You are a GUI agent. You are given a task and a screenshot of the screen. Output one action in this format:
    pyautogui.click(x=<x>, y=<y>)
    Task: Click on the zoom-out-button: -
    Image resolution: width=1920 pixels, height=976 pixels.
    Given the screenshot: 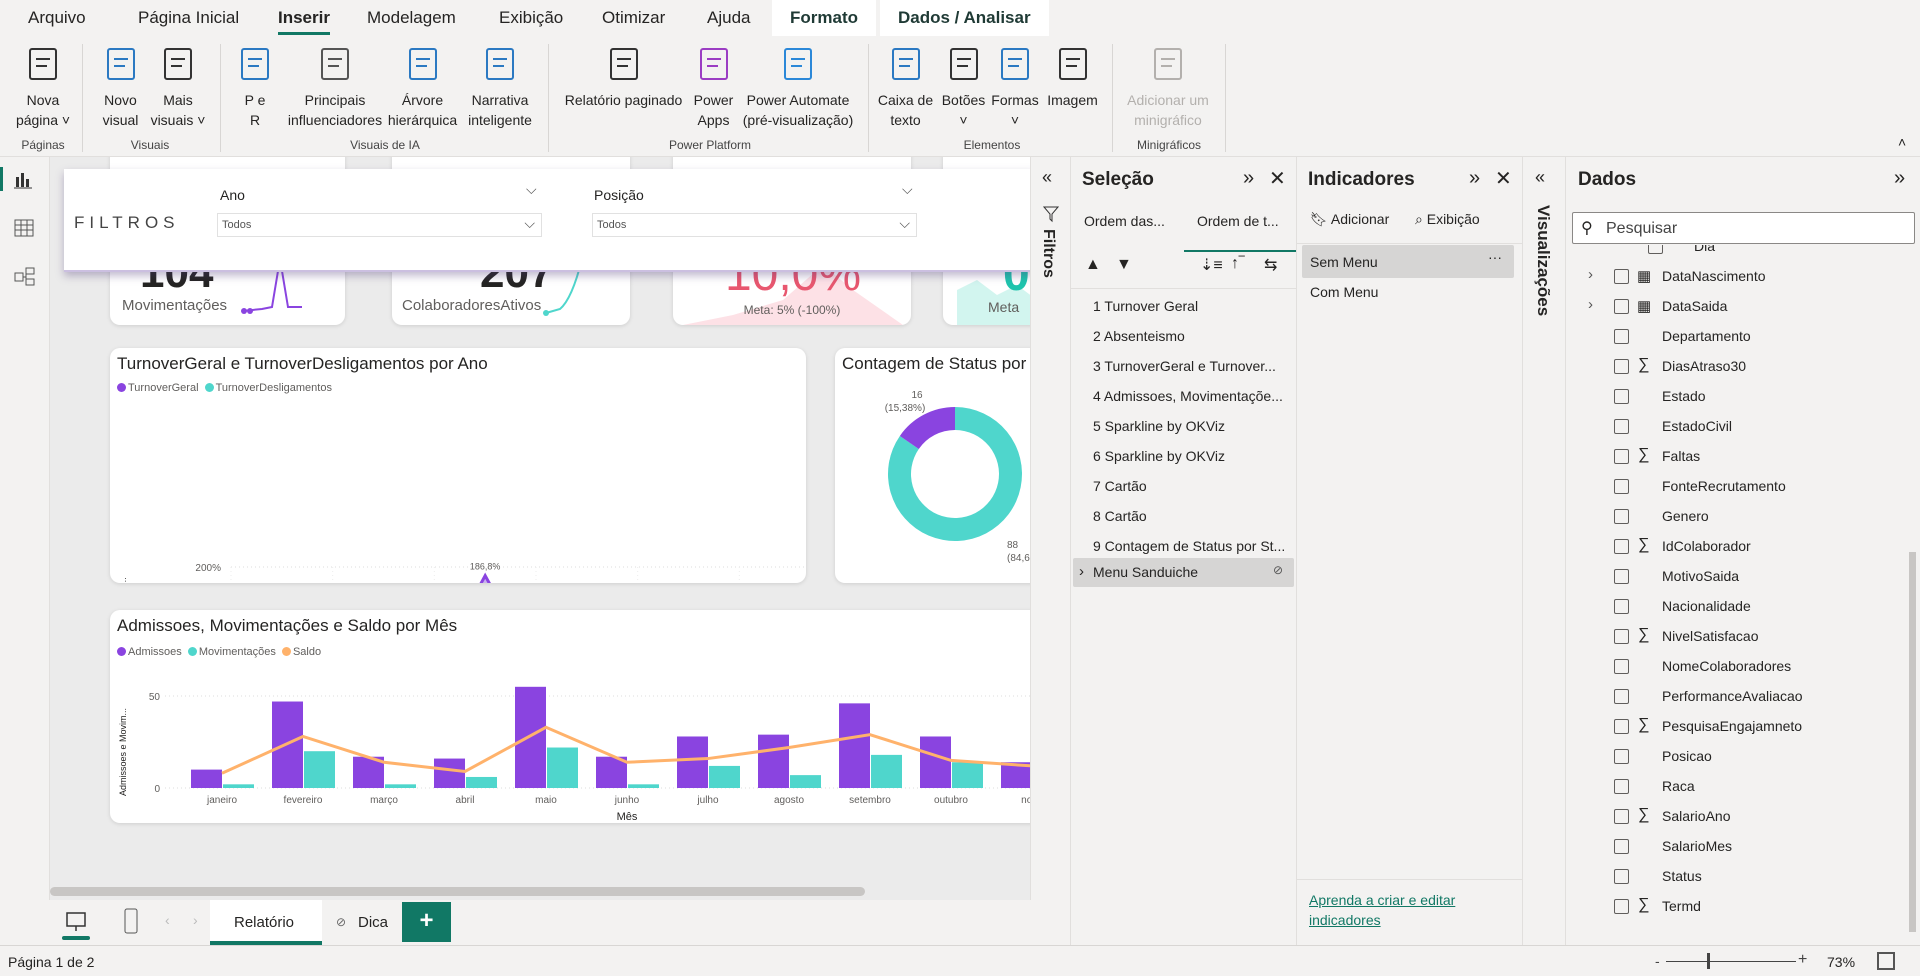 What is the action you would take?
    pyautogui.click(x=1657, y=961)
    